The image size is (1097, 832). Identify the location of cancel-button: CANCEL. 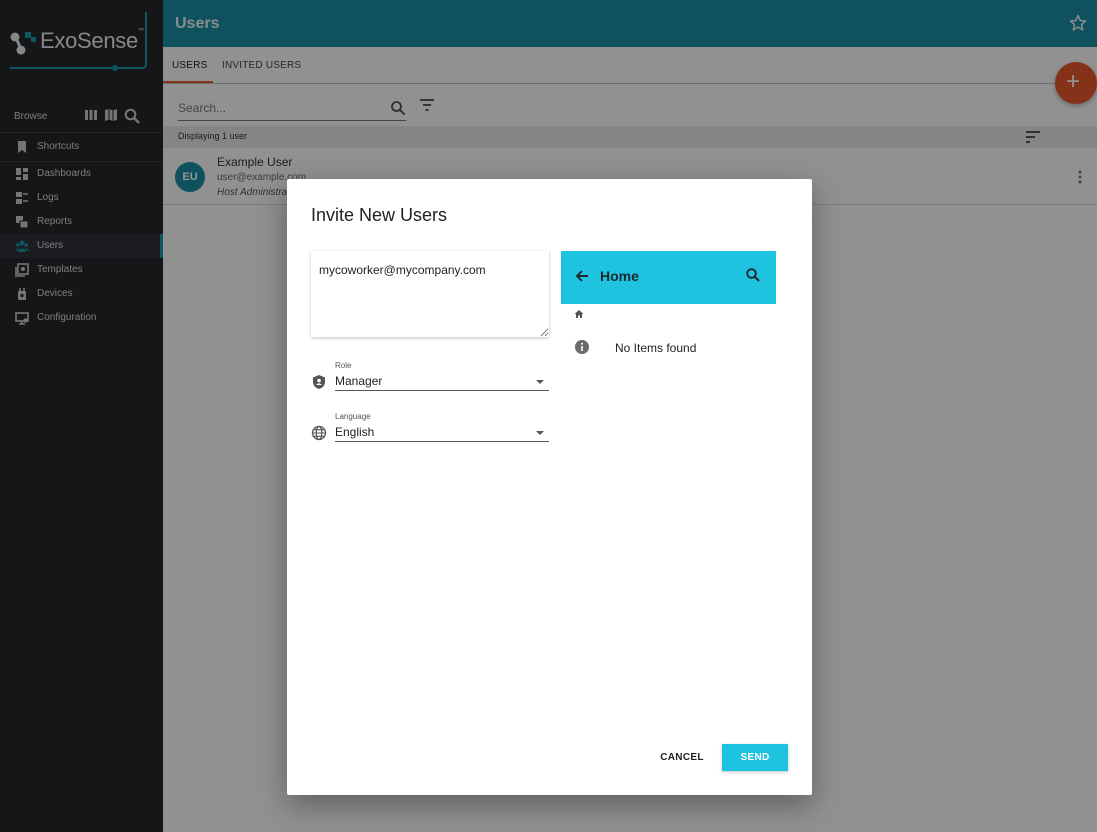
(682, 757).